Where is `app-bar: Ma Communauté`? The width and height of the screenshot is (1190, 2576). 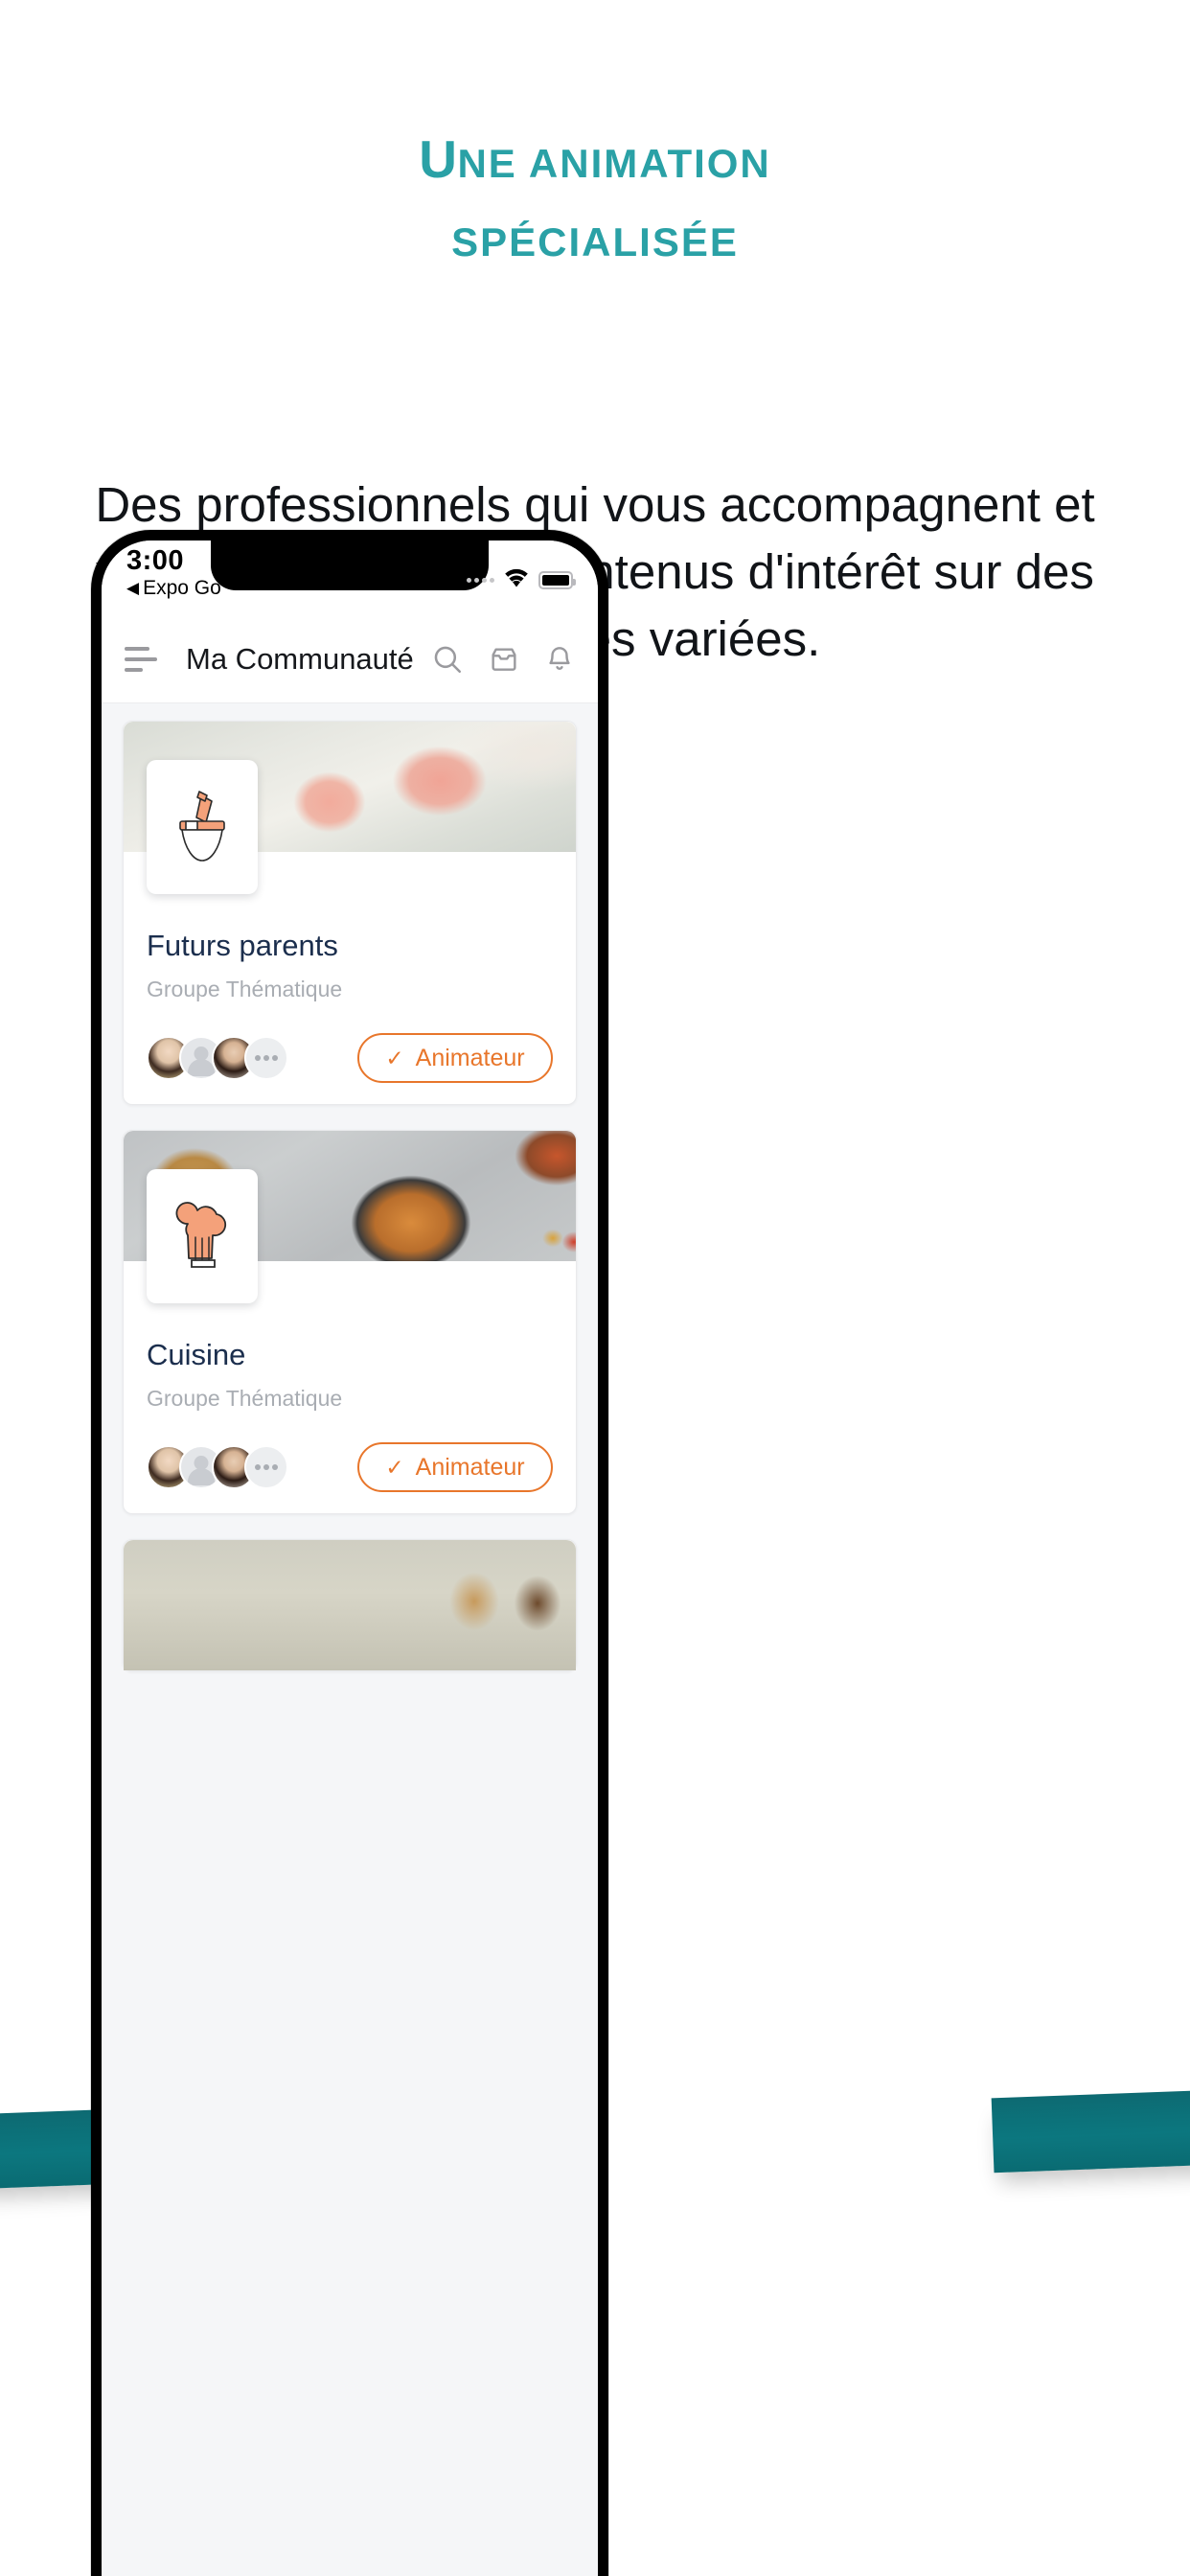
app-bar: Ma Communauté is located at coordinates (350, 659).